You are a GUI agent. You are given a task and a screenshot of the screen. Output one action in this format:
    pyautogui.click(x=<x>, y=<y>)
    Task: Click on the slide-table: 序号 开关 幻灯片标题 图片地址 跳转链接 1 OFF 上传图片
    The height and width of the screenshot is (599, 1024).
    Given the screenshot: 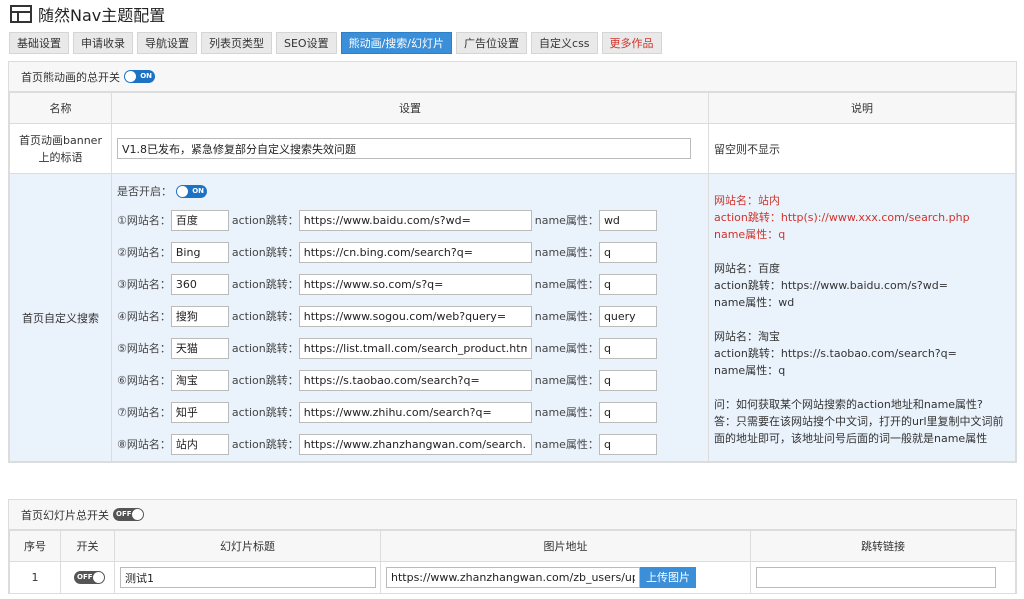 What is the action you would take?
    pyautogui.click(x=512, y=562)
    